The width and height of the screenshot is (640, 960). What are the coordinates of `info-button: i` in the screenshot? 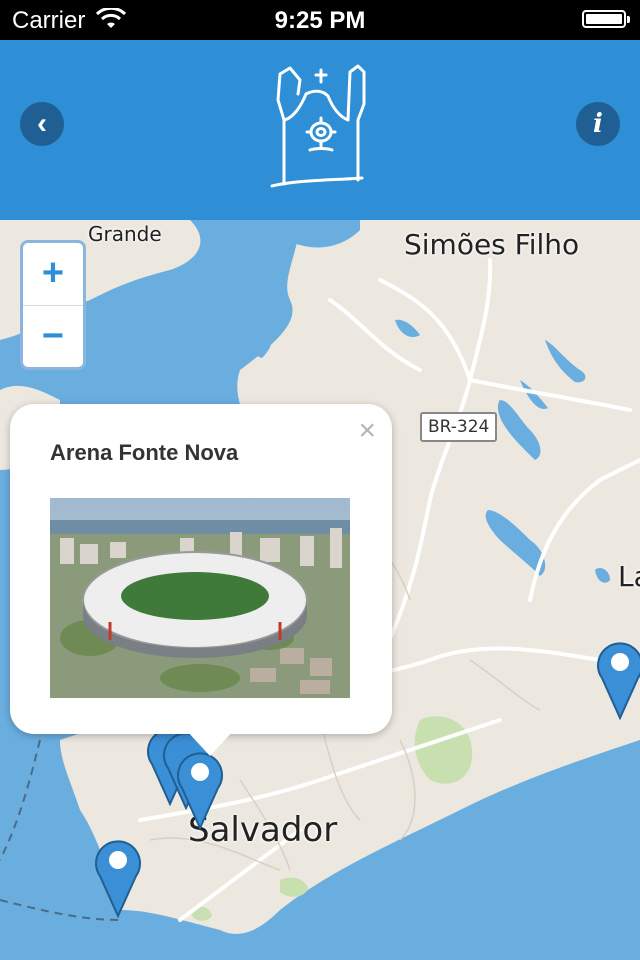 It's located at (598, 124).